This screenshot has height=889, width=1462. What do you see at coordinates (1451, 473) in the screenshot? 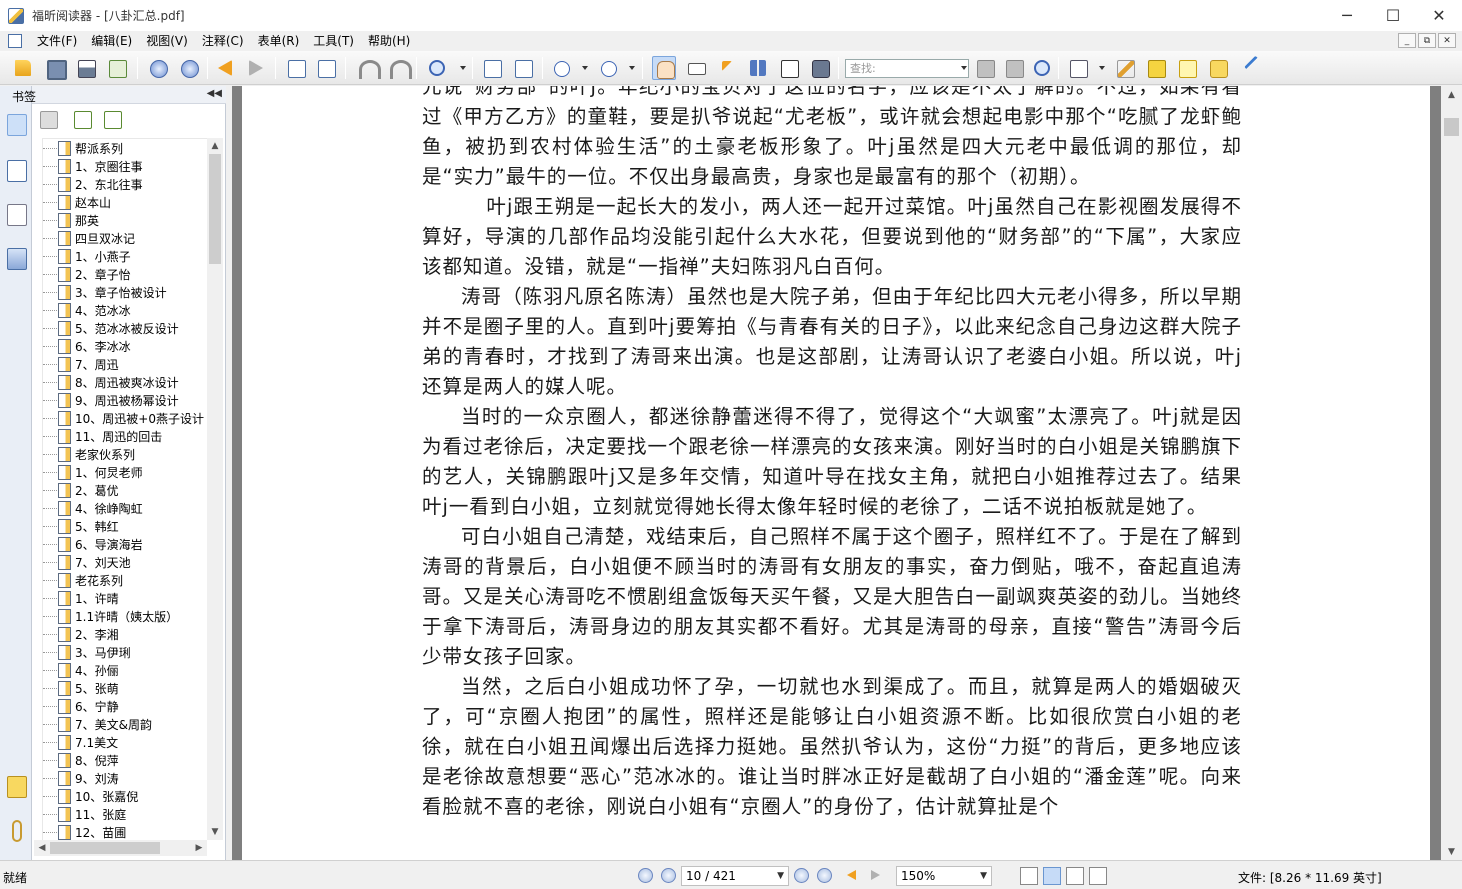
I see `document-vertical-scrollbar: ▲ ▼` at bounding box center [1451, 473].